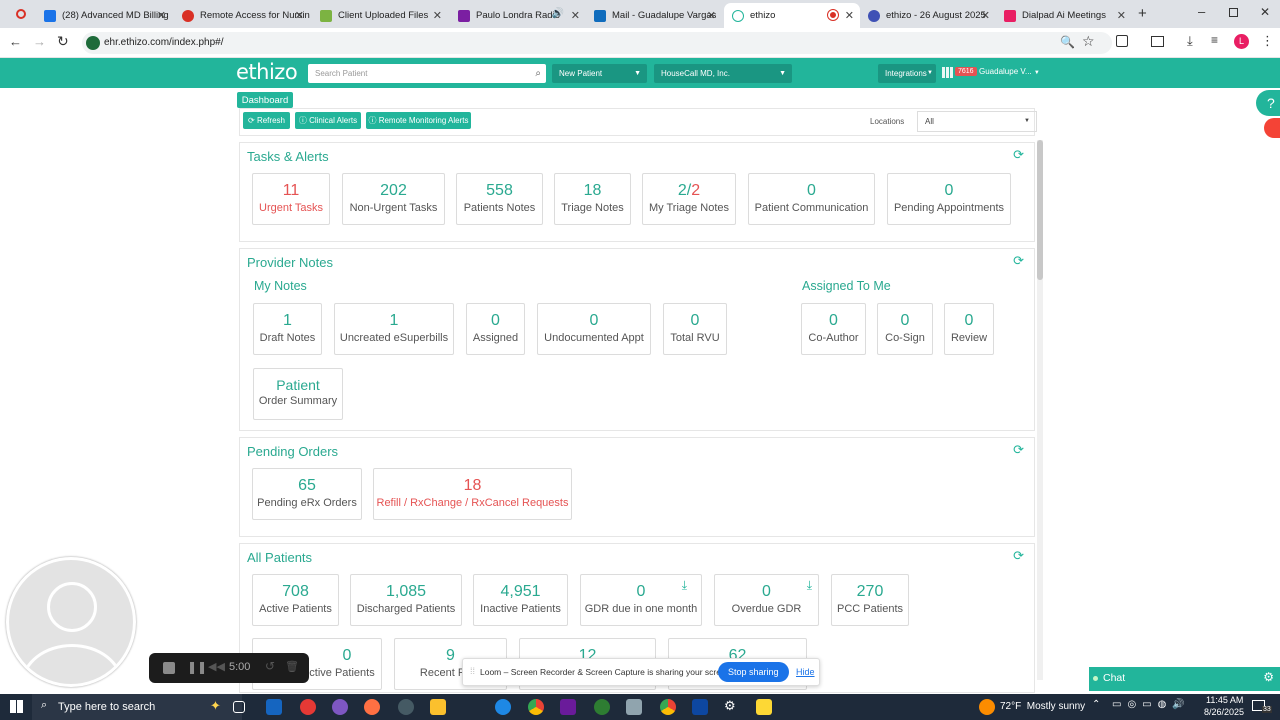 This screenshot has width=1280, height=720. Describe the element at coordinates (93, 43) in the screenshot. I see `site-info-icon` at that location.